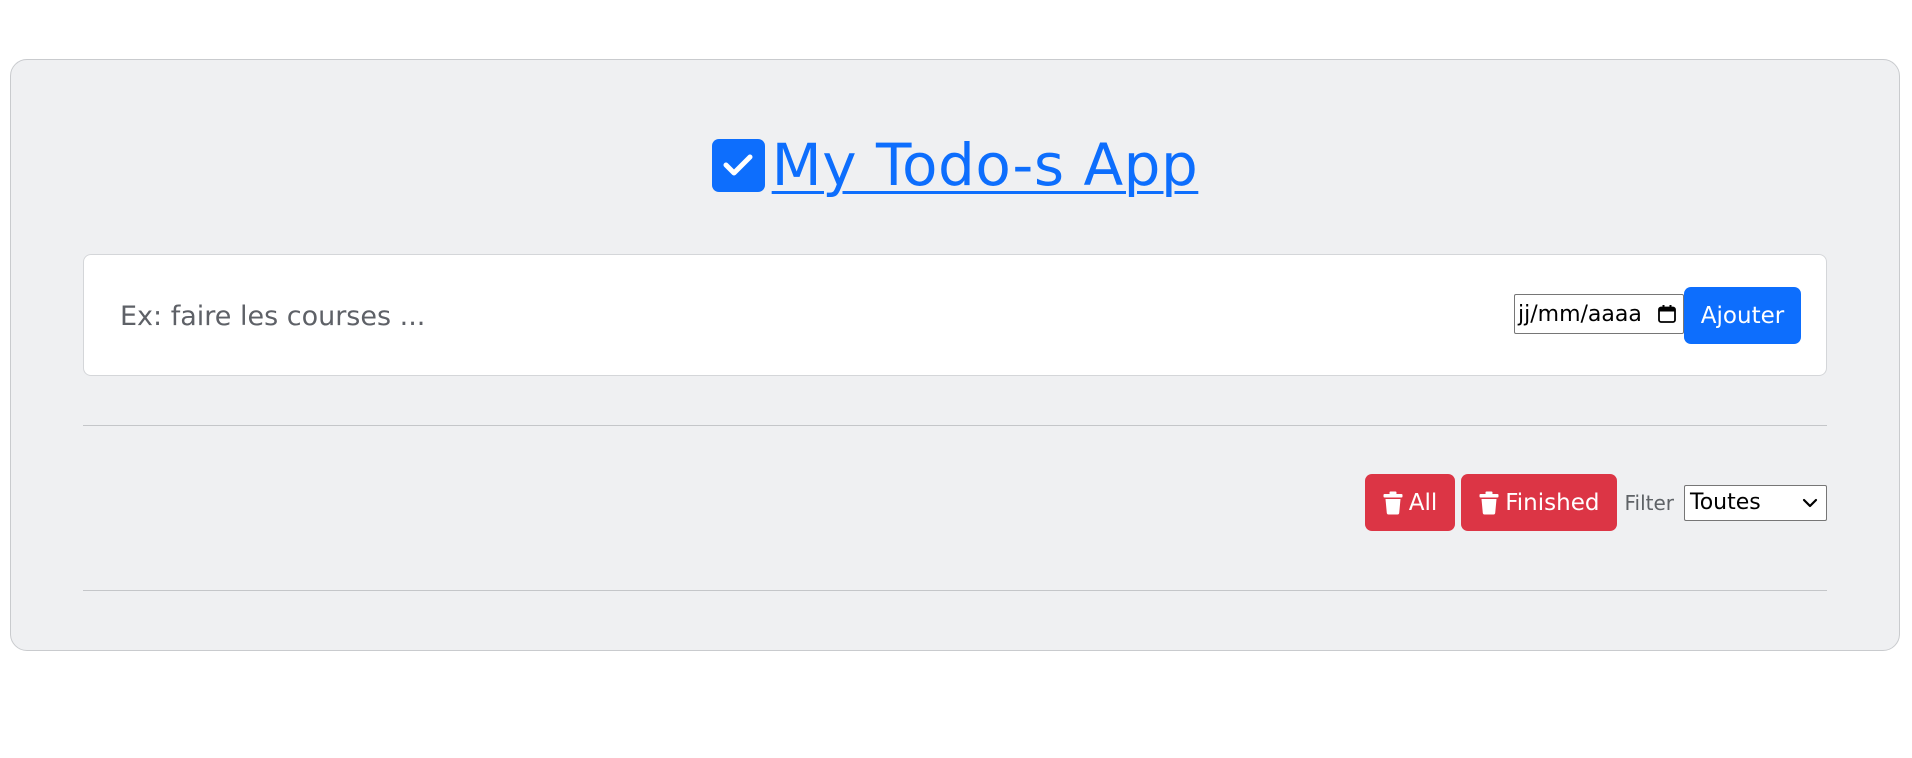  I want to click on app-title: My Todo-s App, so click(985, 165).